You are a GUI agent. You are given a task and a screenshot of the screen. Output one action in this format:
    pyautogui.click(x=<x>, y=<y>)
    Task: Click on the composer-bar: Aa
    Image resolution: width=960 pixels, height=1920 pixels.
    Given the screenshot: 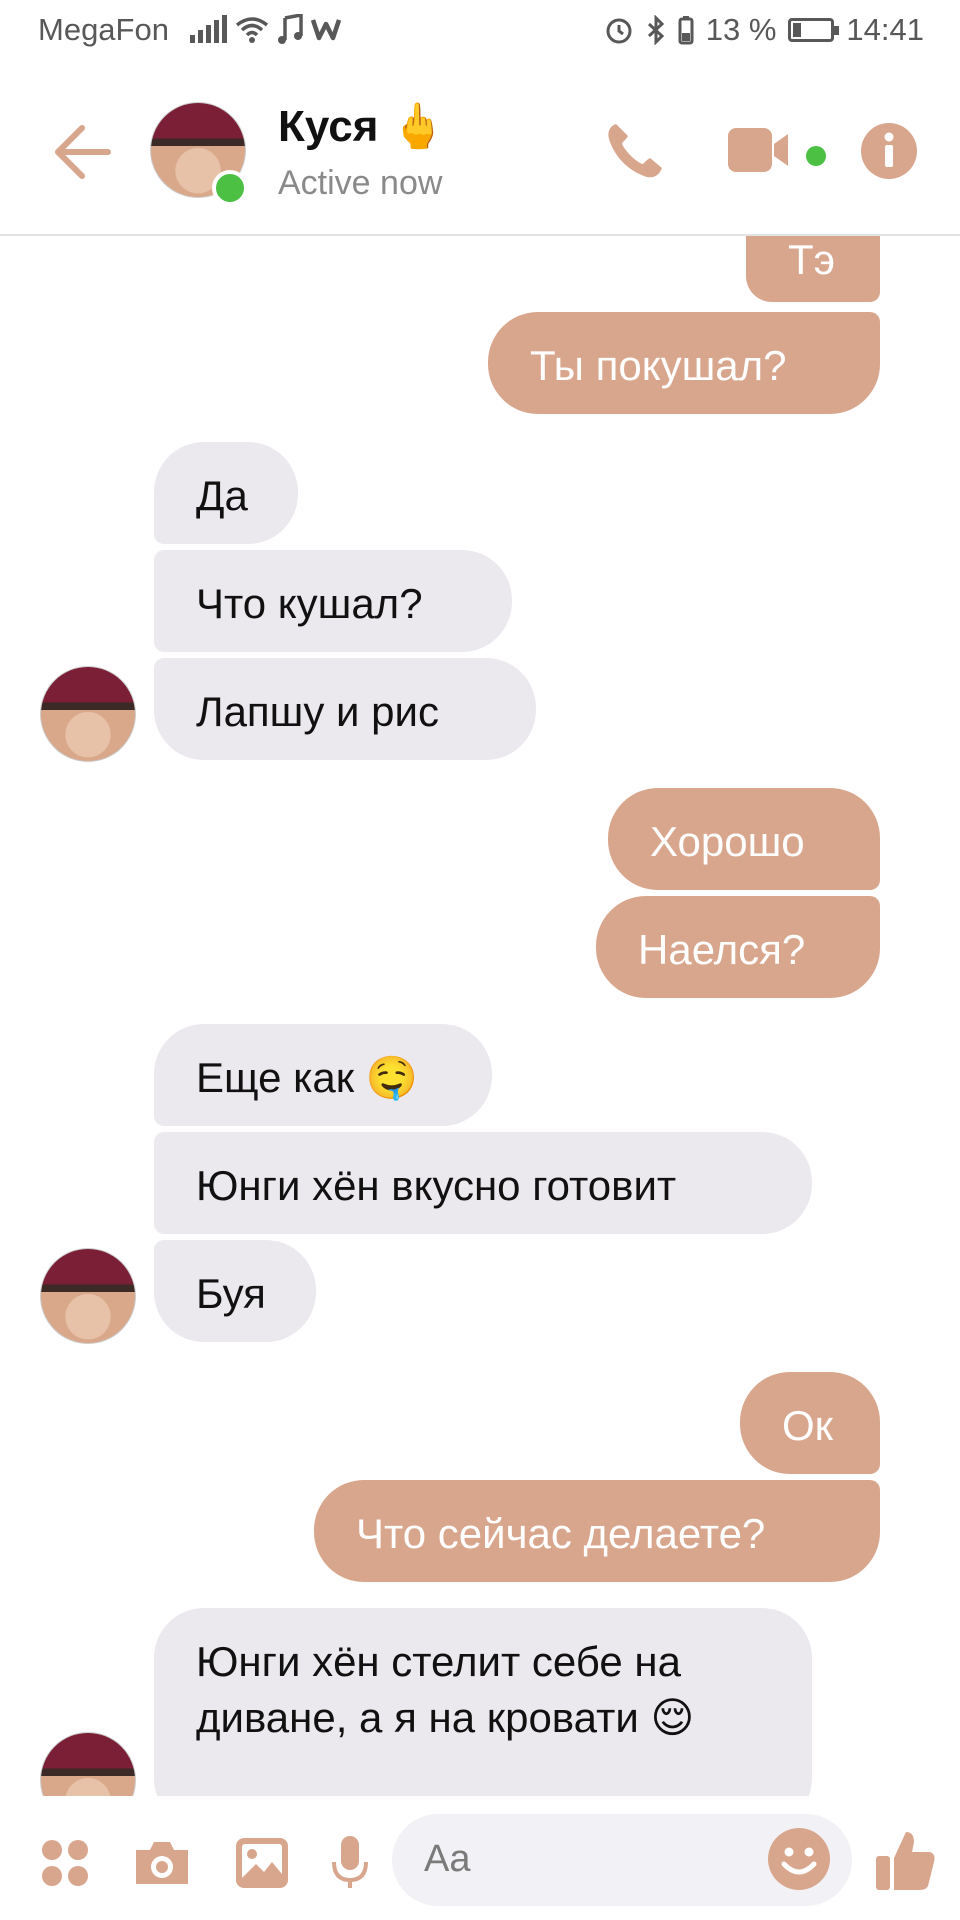 What is the action you would take?
    pyautogui.click(x=480, y=1860)
    